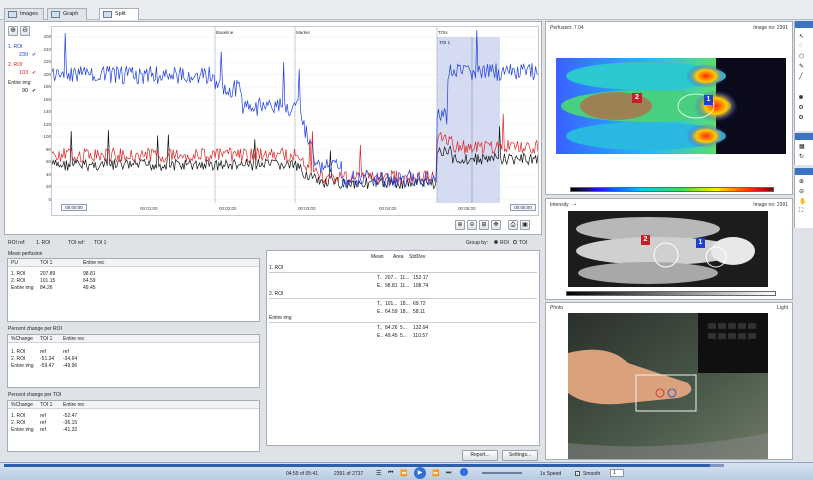  Describe the element at coordinates (225, 32) in the screenshot. I see `marker-label: Baseline` at that location.